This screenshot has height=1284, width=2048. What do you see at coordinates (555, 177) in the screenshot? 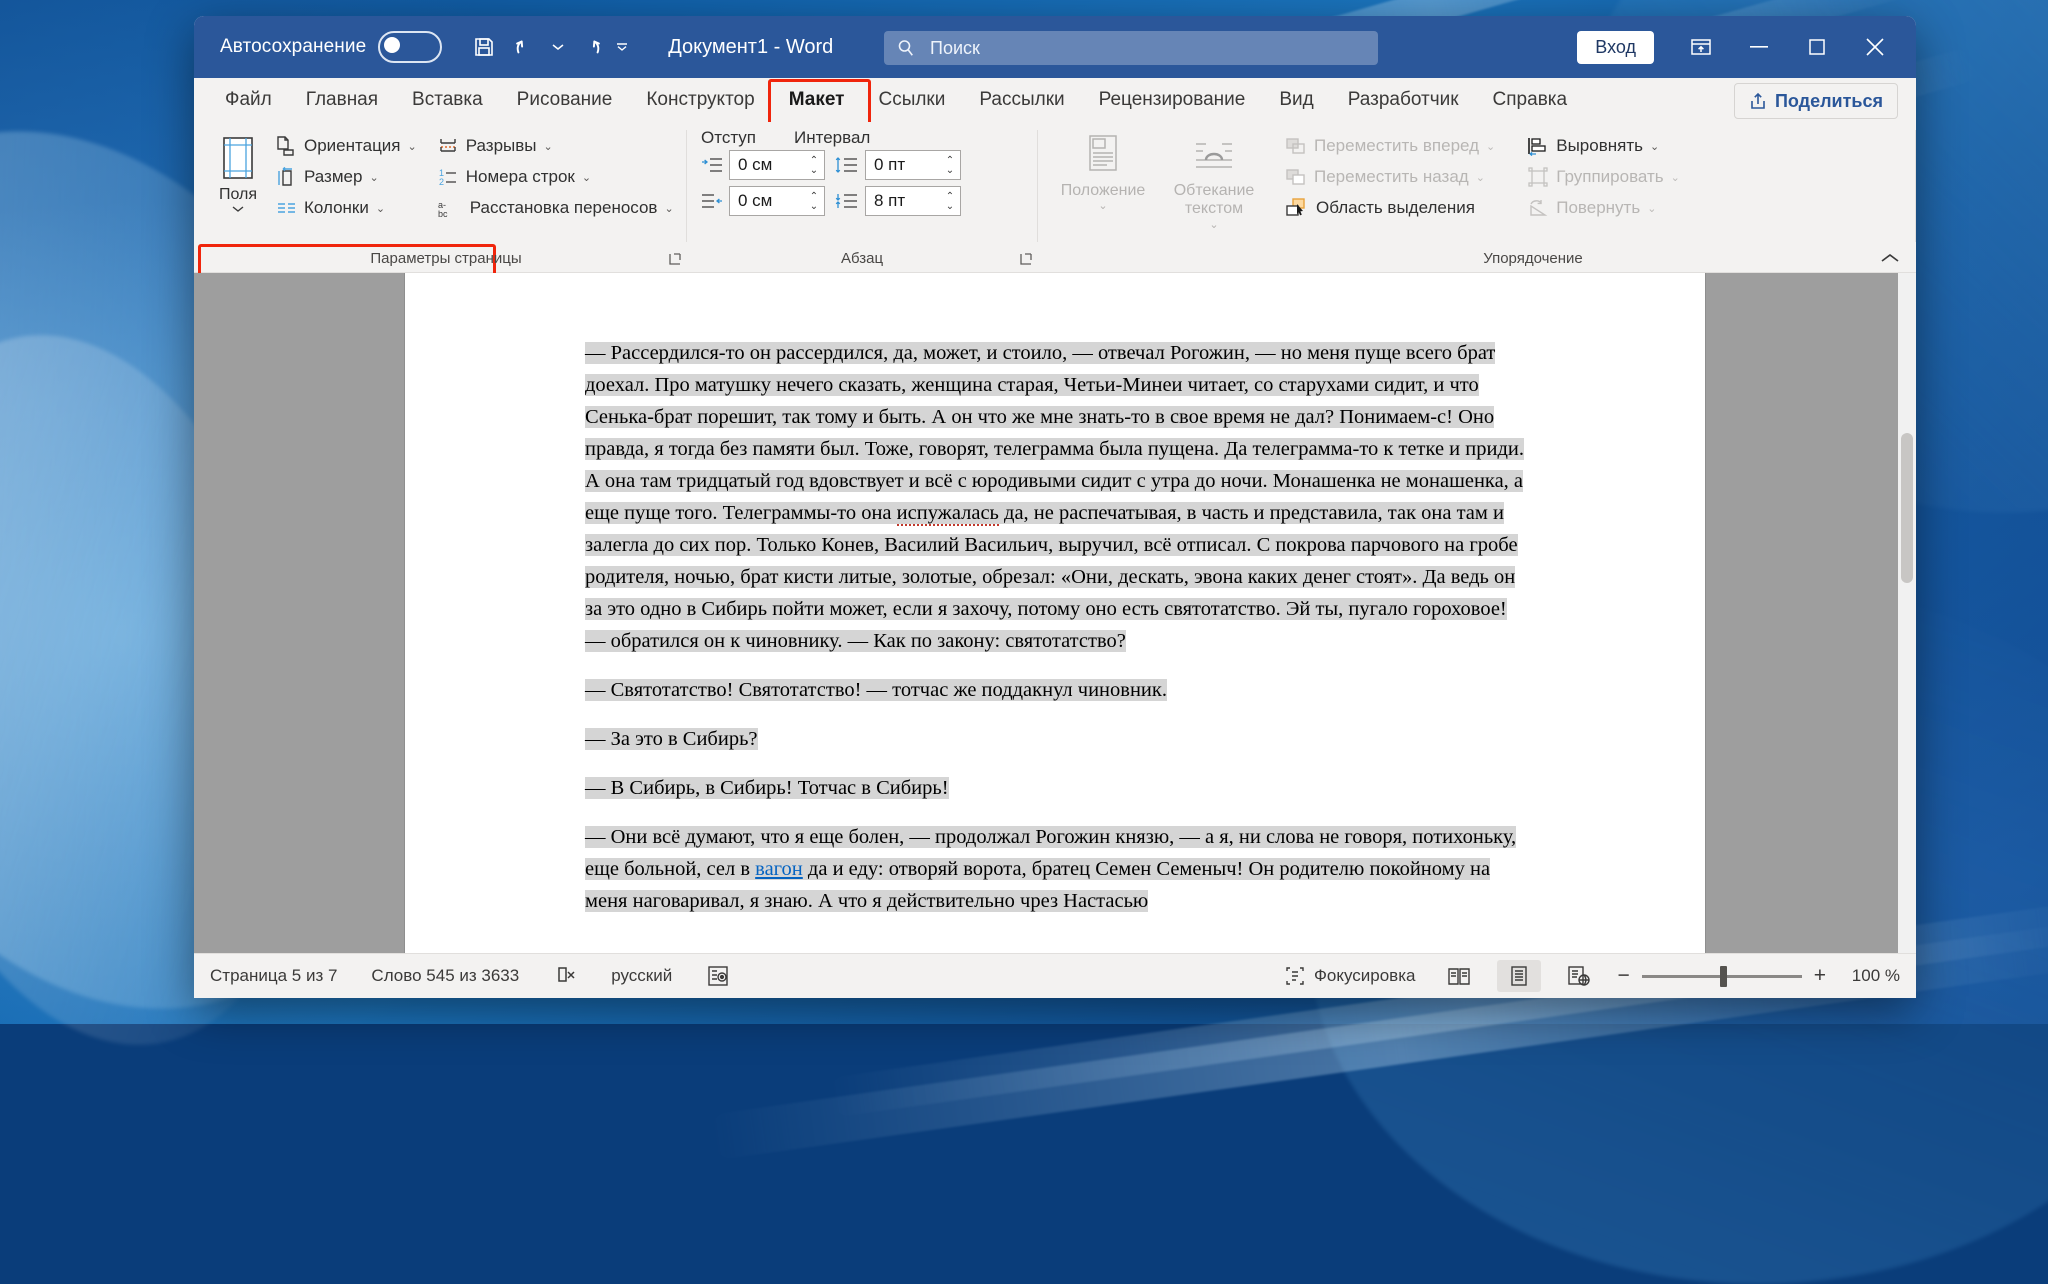
I see `line-numbers-button: 1 2 Номера строк ⌄` at bounding box center [555, 177].